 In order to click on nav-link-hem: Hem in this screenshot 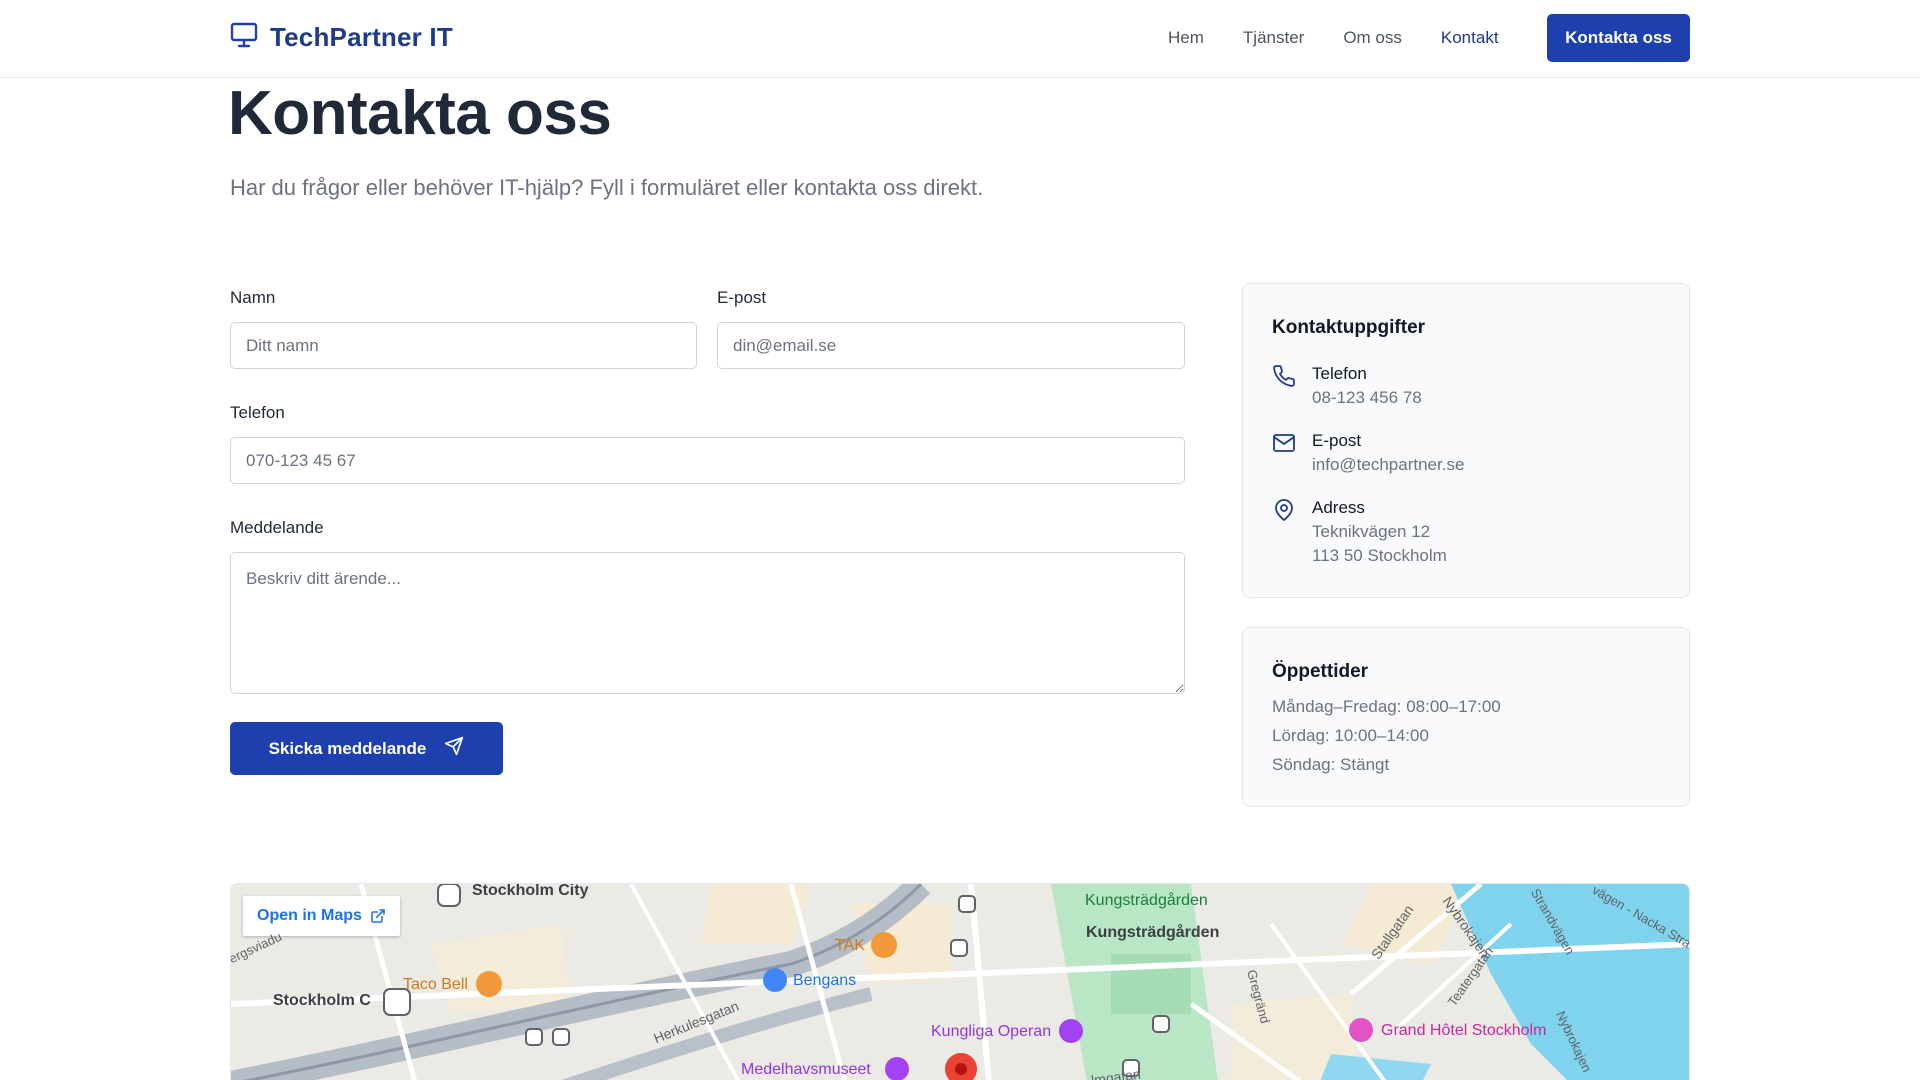, I will do `click(1186, 38)`.